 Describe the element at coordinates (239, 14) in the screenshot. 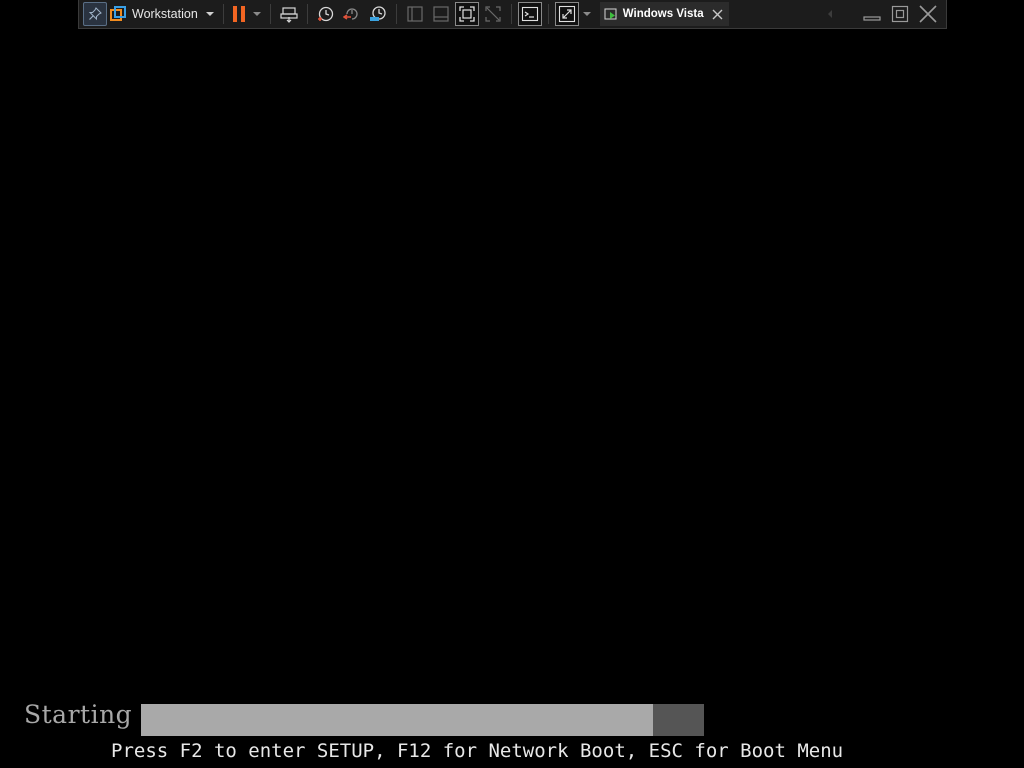

I see `pause-icon` at that location.